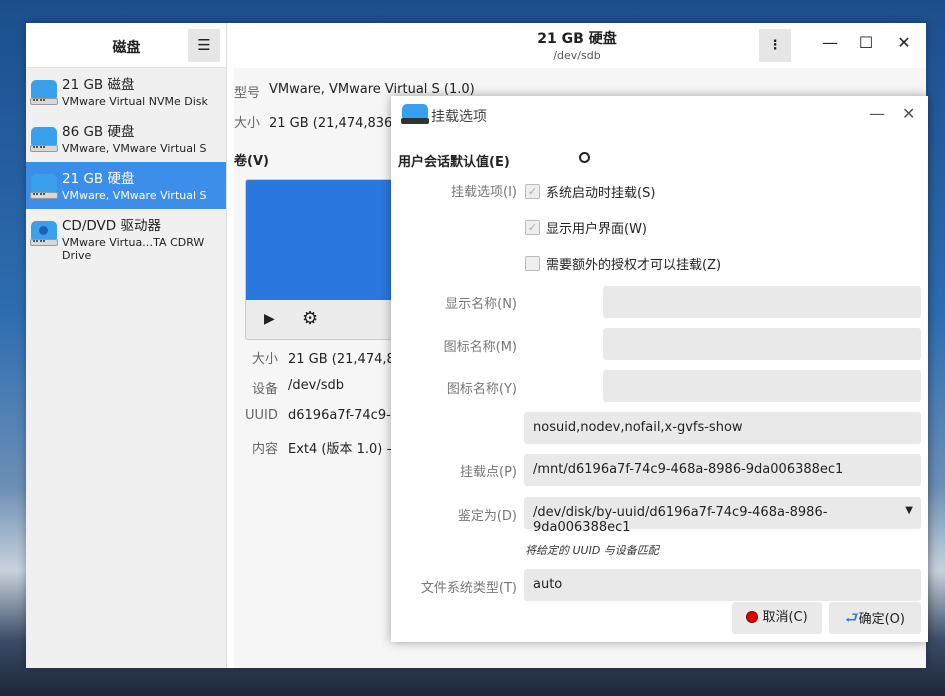 The height and width of the screenshot is (696, 945). I want to click on identify-as-label: 鉴定为(D), so click(487, 516).